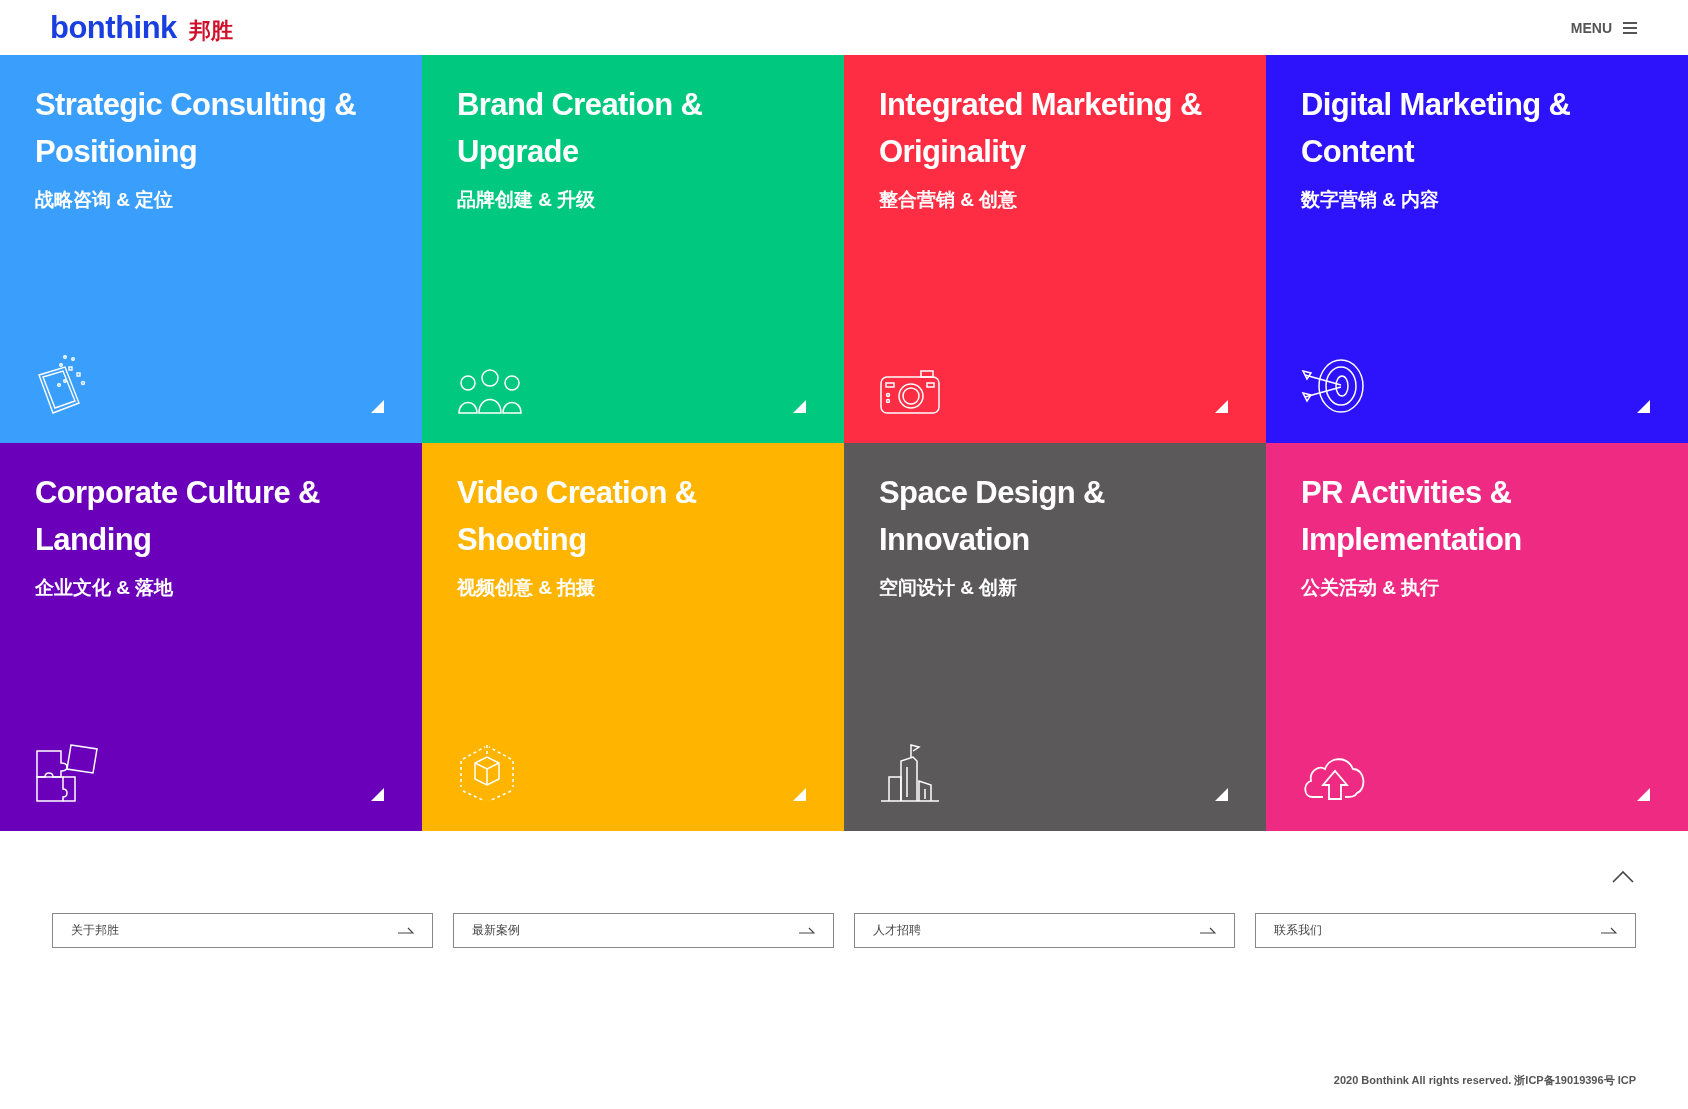  What do you see at coordinates (527, 200) in the screenshot?
I see `tile-subtitle: 品牌创建 & 升级` at bounding box center [527, 200].